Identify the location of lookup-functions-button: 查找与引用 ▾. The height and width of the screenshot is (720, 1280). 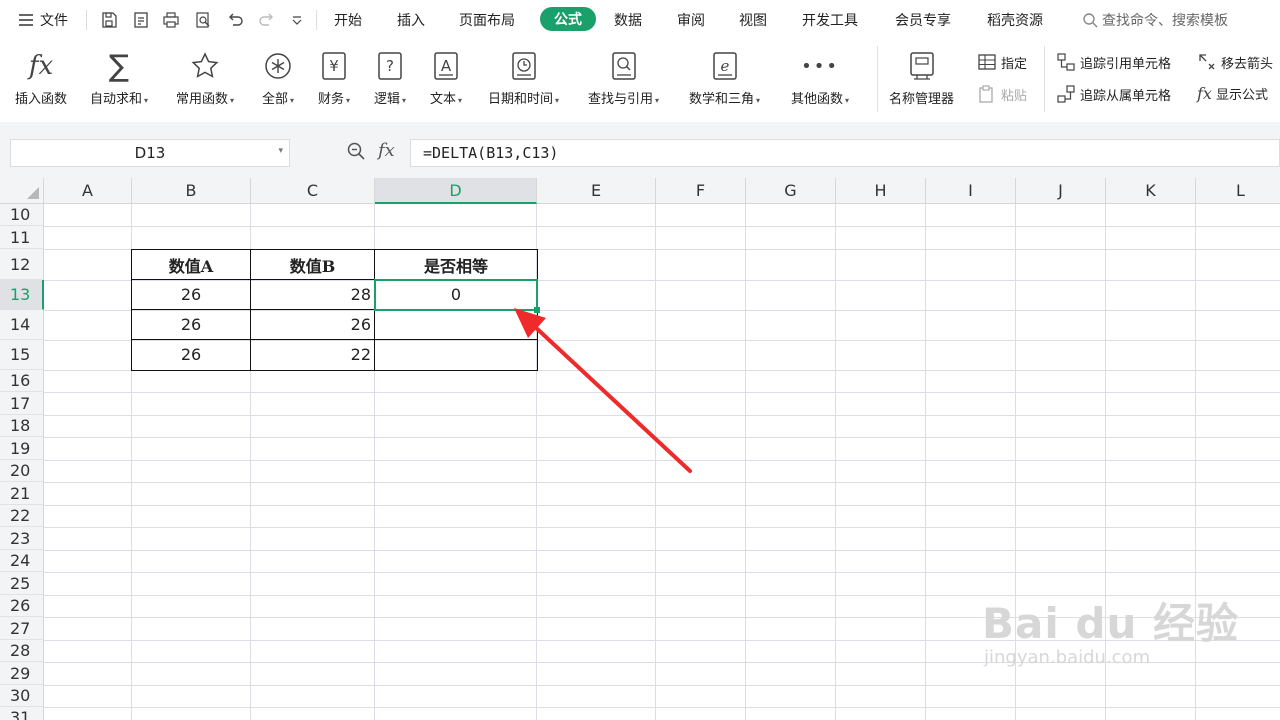
(623, 77).